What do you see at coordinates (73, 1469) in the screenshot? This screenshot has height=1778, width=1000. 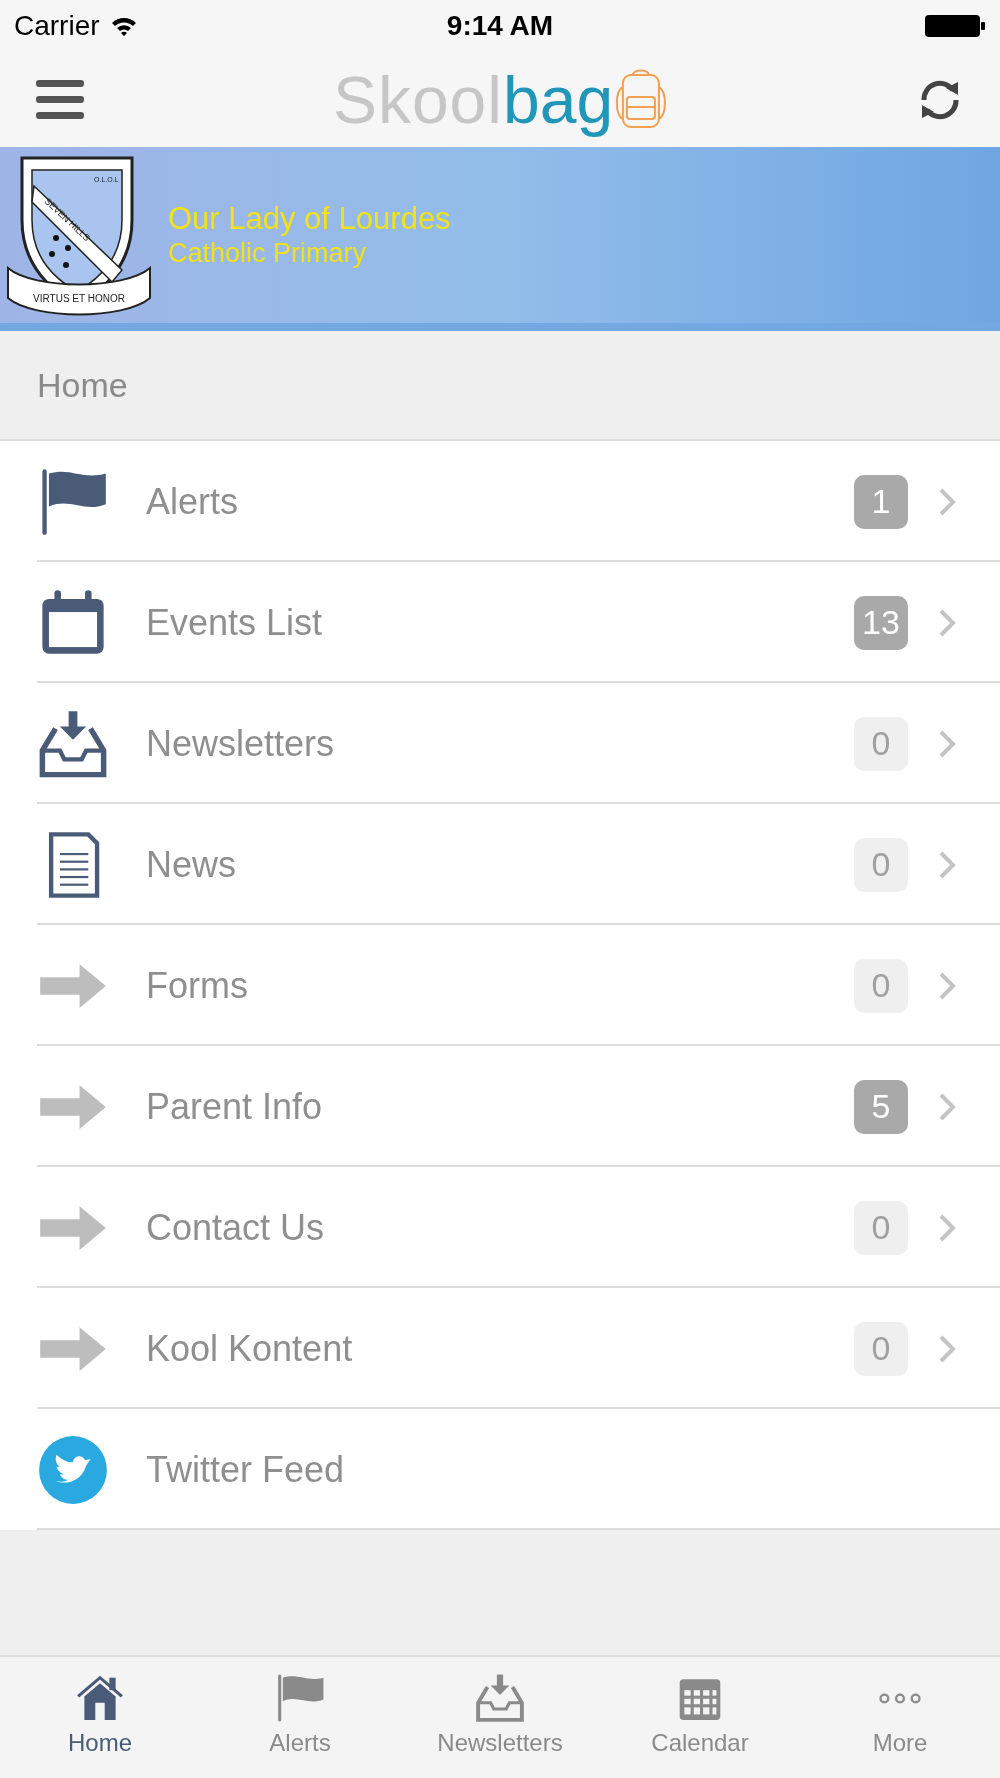 I see `bird-icon` at bounding box center [73, 1469].